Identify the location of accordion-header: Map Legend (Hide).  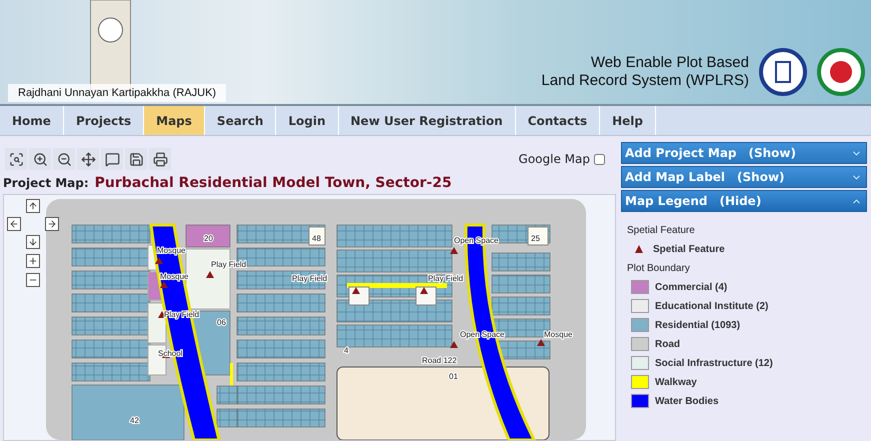
(744, 201).